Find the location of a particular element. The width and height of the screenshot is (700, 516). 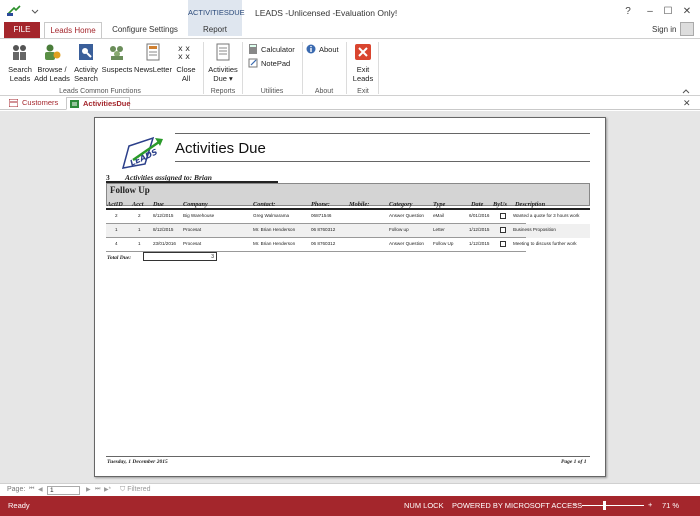

cell-actid: 1 is located at coordinates (116, 229).